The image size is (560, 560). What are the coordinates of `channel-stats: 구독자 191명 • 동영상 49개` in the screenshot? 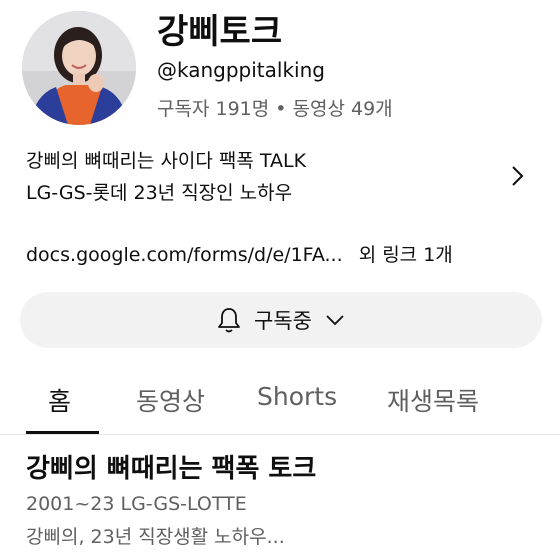 It's located at (275, 109).